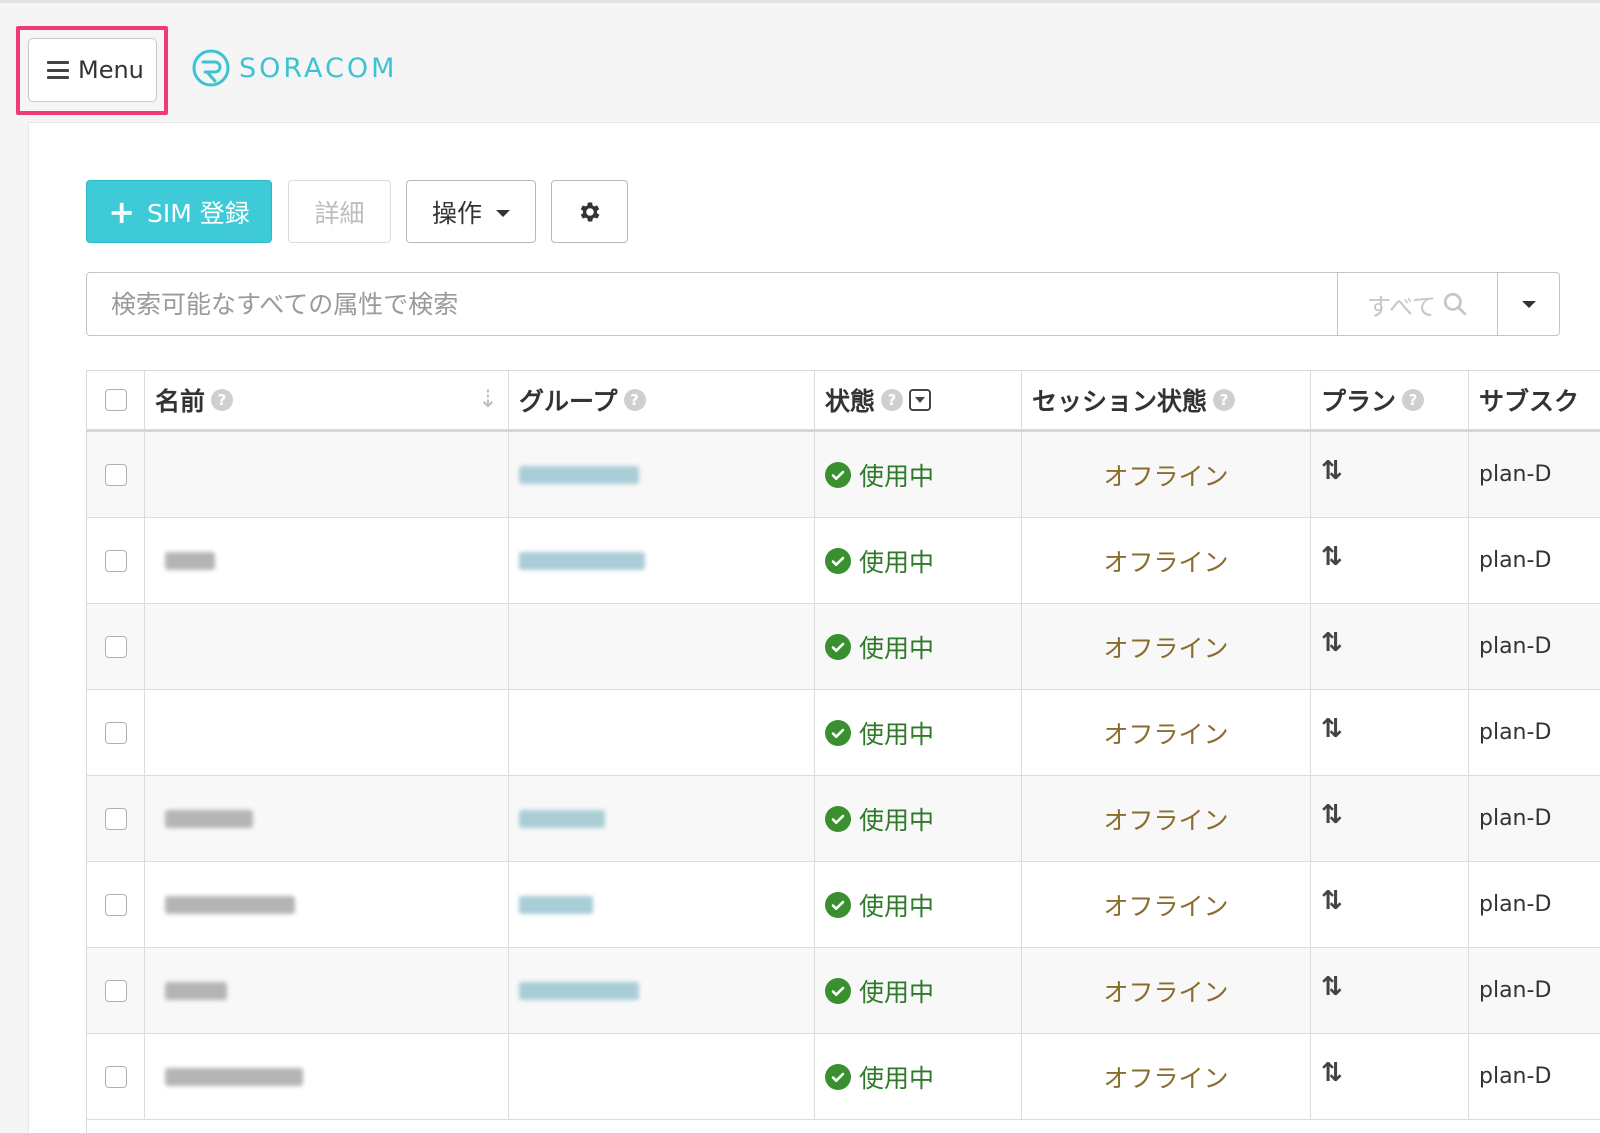 The height and width of the screenshot is (1133, 1600). What do you see at coordinates (1534, 400) in the screenshot?
I see `header-subscription: サブスク` at bounding box center [1534, 400].